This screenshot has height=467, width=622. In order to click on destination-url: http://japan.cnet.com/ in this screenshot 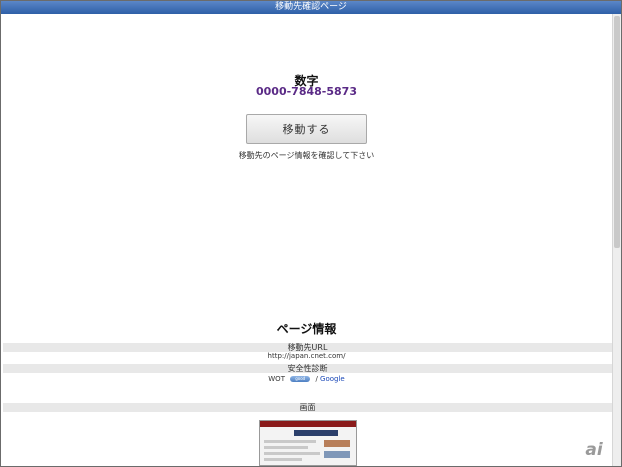, I will do `click(306, 356)`.